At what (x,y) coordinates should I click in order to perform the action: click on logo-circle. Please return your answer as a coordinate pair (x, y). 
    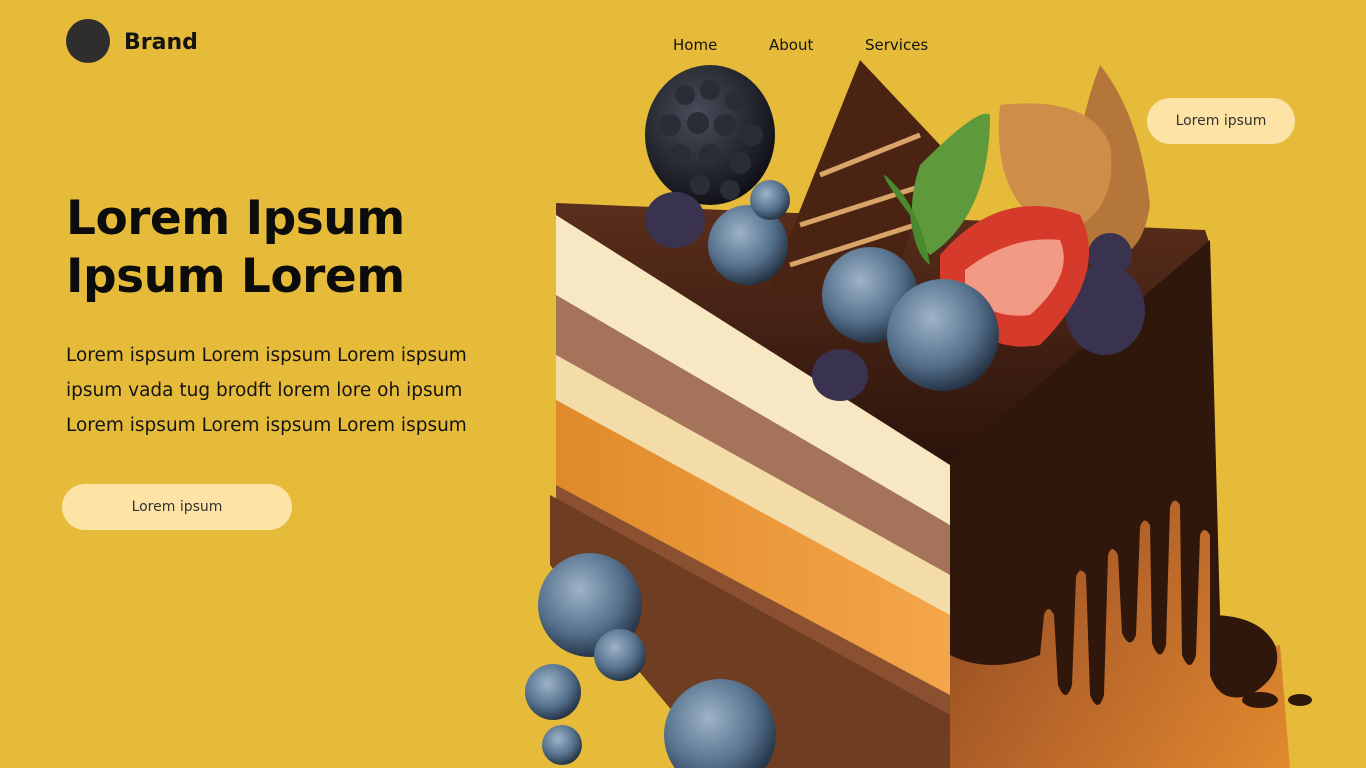
    Looking at the image, I should click on (88, 41).